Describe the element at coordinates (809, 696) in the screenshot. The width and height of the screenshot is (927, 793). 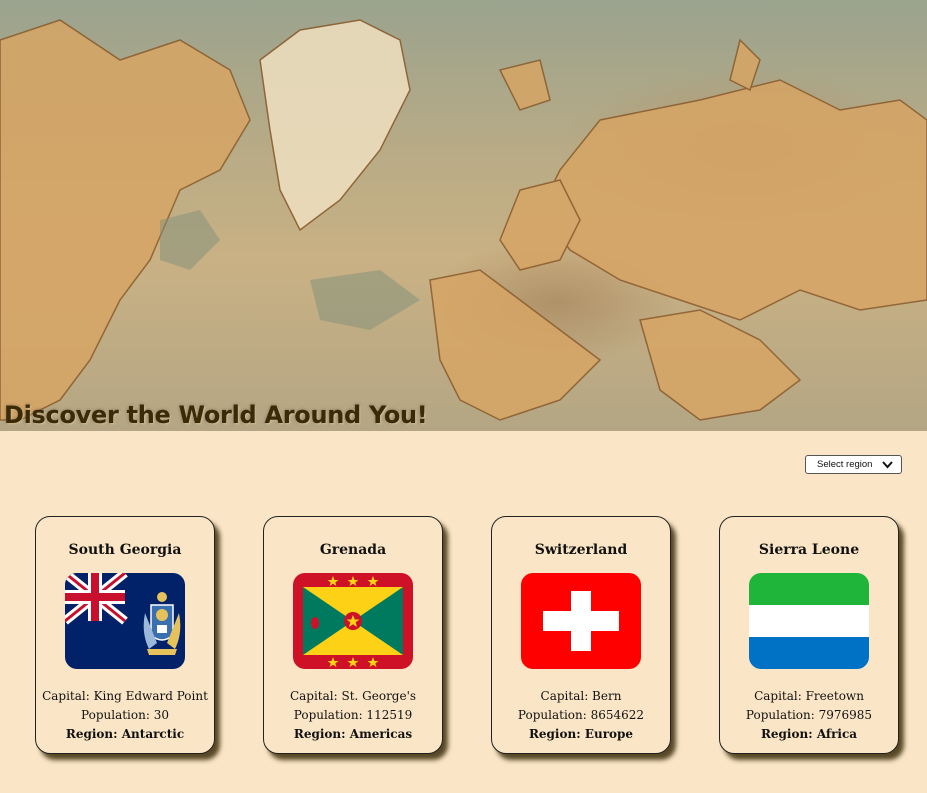
I see `country-capital: Capital: Freetown` at that location.